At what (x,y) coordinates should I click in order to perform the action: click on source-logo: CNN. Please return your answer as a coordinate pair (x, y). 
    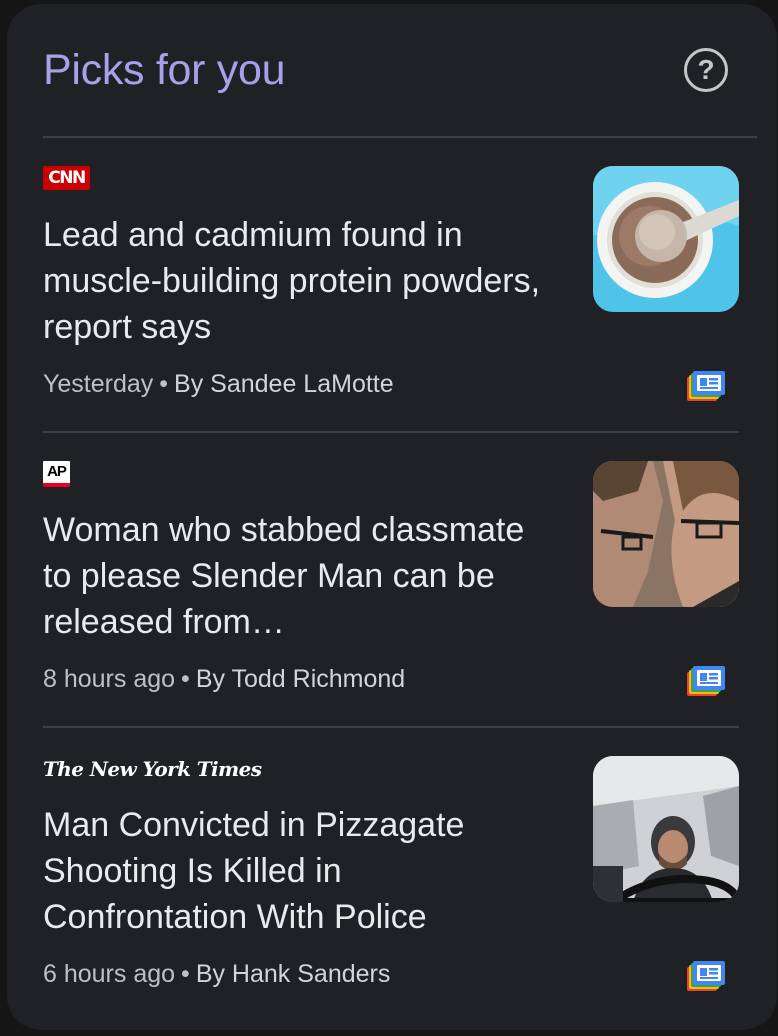
    Looking at the image, I should click on (66, 180).